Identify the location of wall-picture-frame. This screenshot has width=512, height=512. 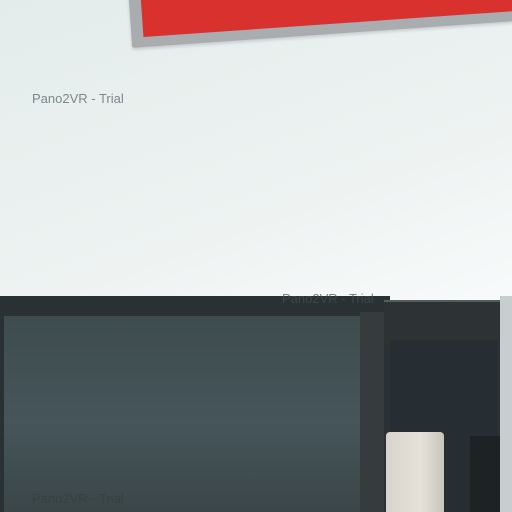
(320, 24).